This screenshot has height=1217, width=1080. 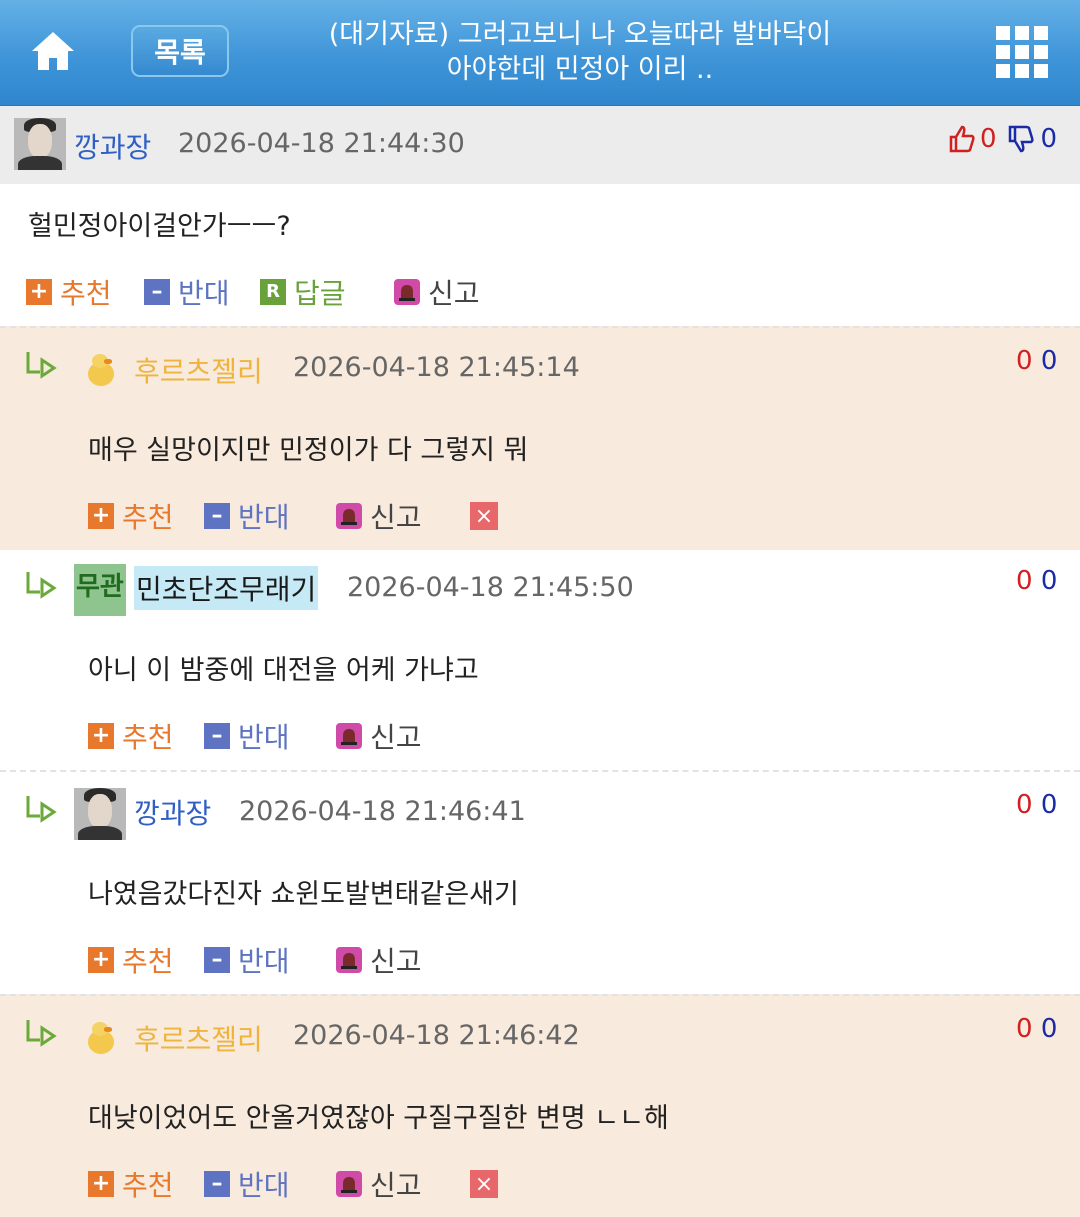 I want to click on reply-button: R 답글, so click(x=303, y=292).